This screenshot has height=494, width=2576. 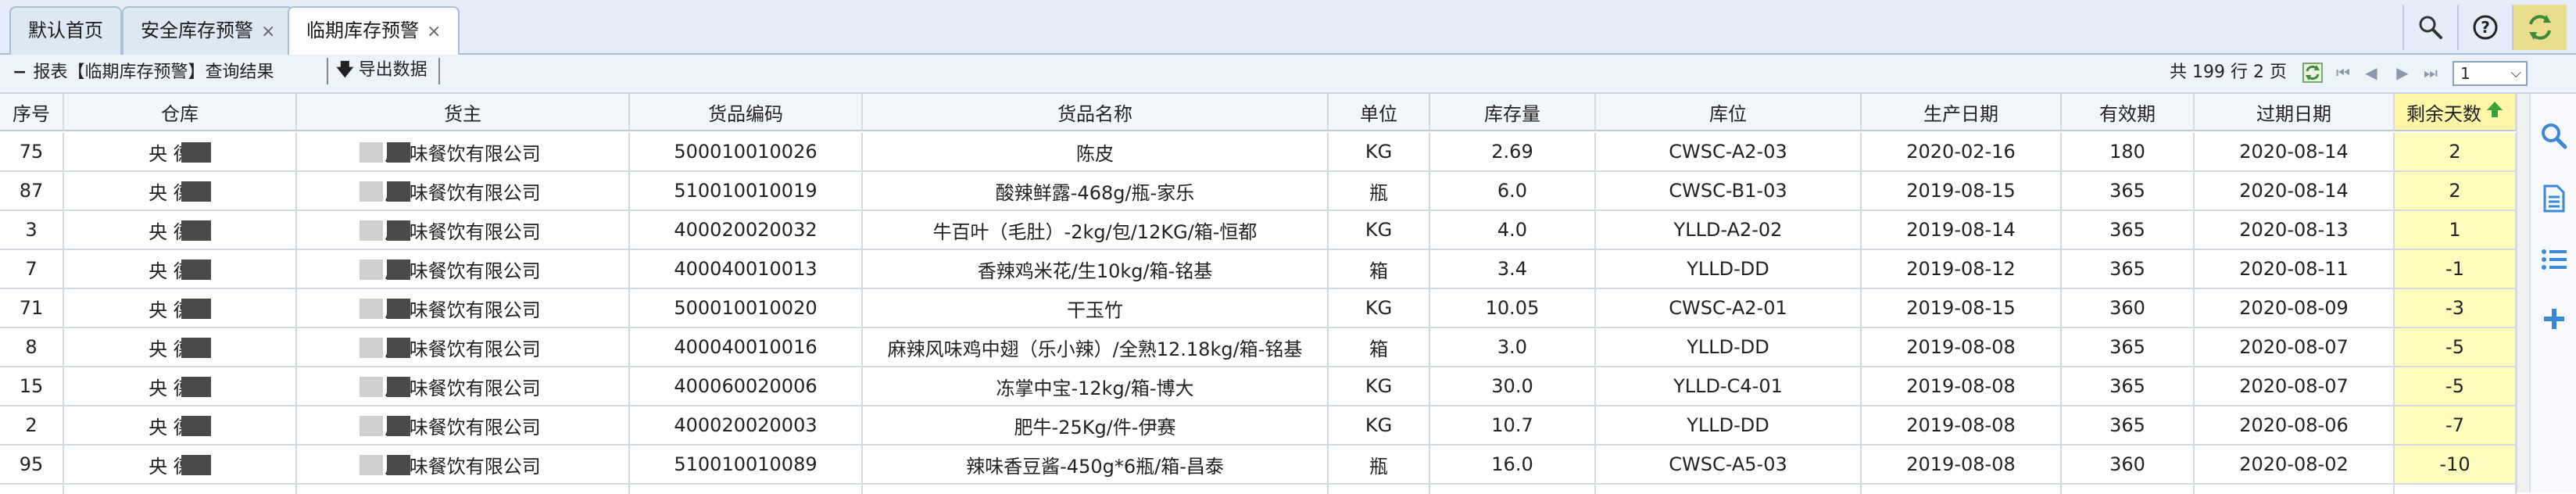 What do you see at coordinates (1096, 191) in the screenshot?
I see `cell-name: 酸辣鲜露-468g/瓶-家乐` at bounding box center [1096, 191].